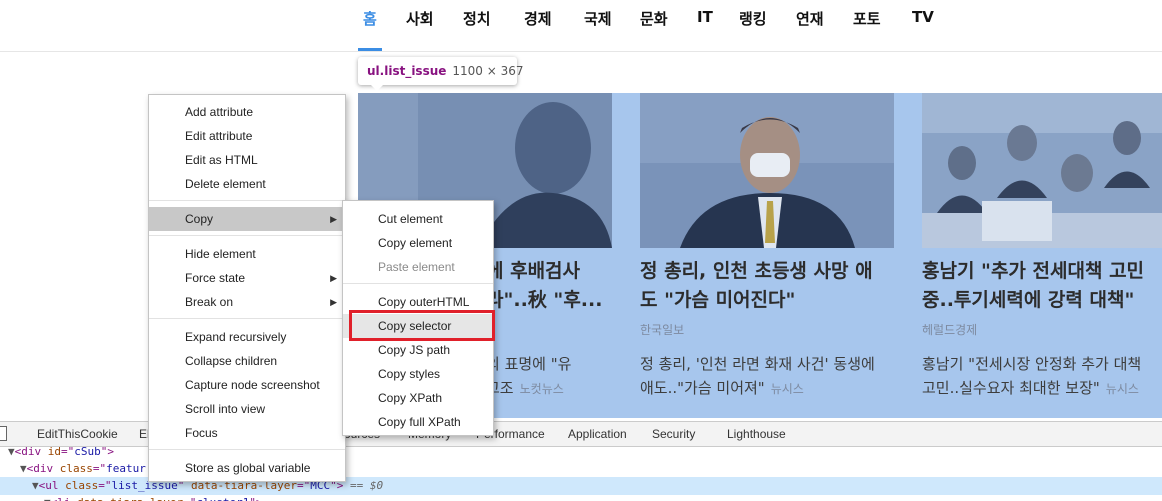 This screenshot has height=501, width=1162. I want to click on news-card-3-desc-line2: 고민..실수요자 최대한 보장", so click(1011, 388).